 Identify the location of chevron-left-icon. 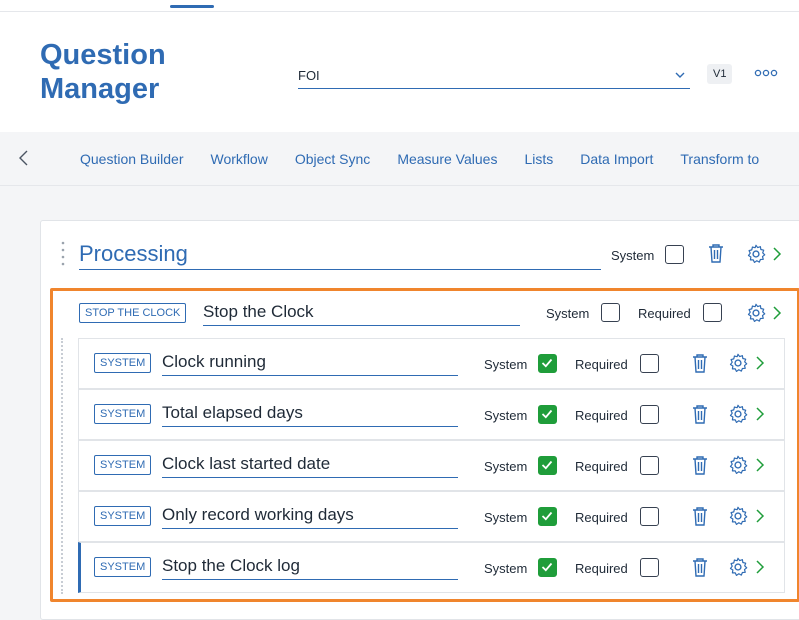
(24, 158).